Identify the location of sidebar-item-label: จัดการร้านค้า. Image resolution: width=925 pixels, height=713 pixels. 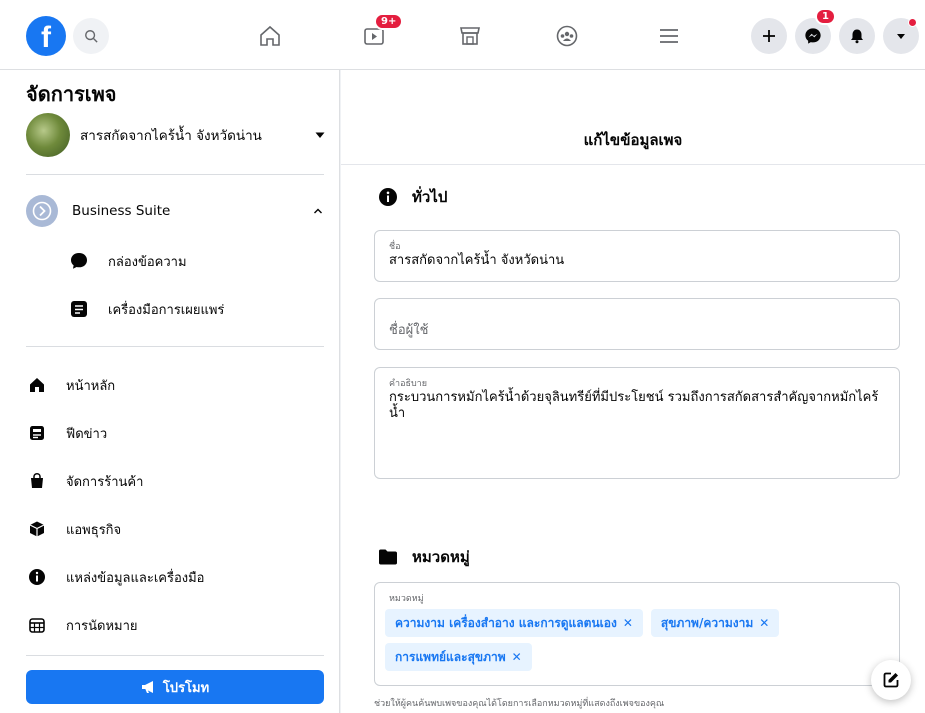
(105, 482).